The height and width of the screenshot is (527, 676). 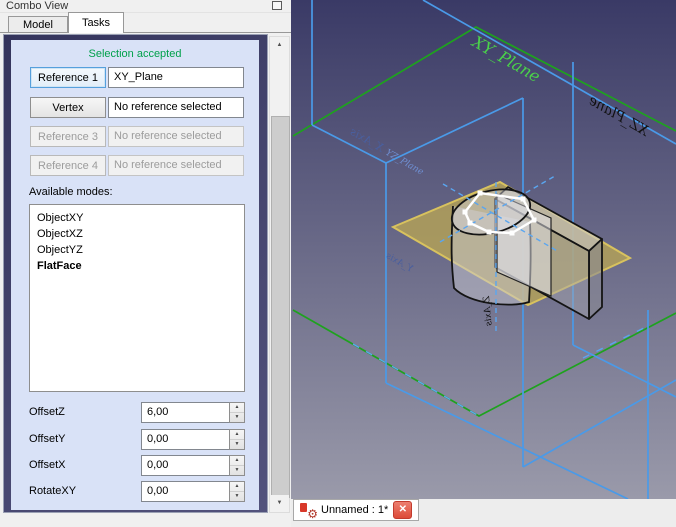 I want to click on document-tab: ⚙ Unnamed : 1* ✕, so click(x=356, y=510).